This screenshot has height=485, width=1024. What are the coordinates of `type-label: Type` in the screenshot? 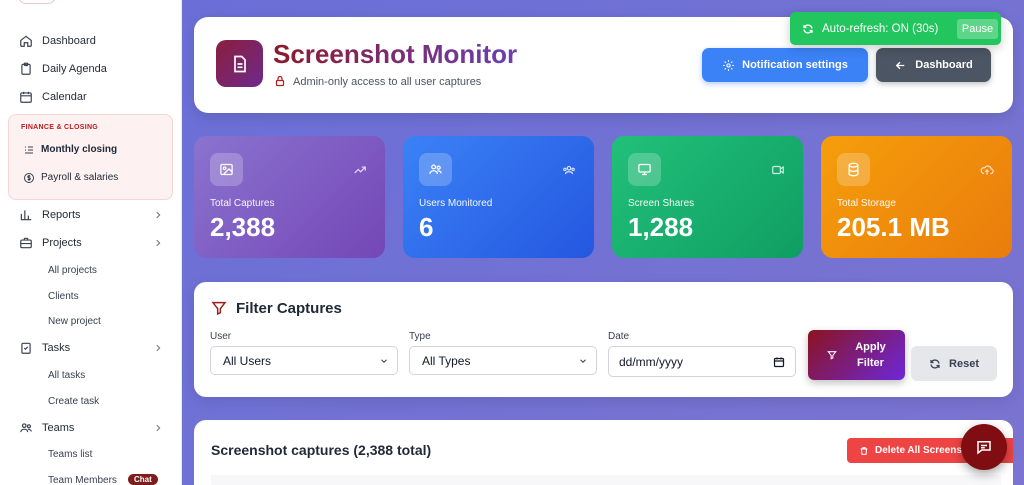 It's located at (420, 336).